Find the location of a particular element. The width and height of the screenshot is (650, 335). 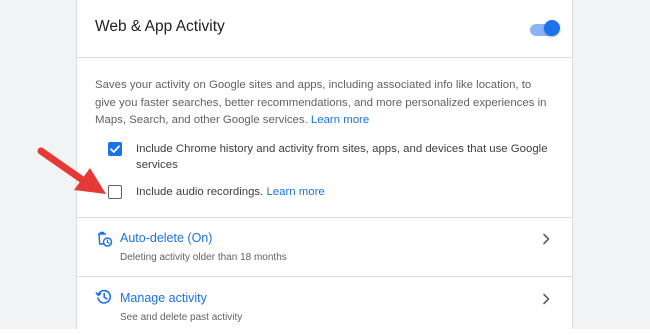

audio-recordings-text: Include audio recordings. Learn more is located at coordinates (230, 192).